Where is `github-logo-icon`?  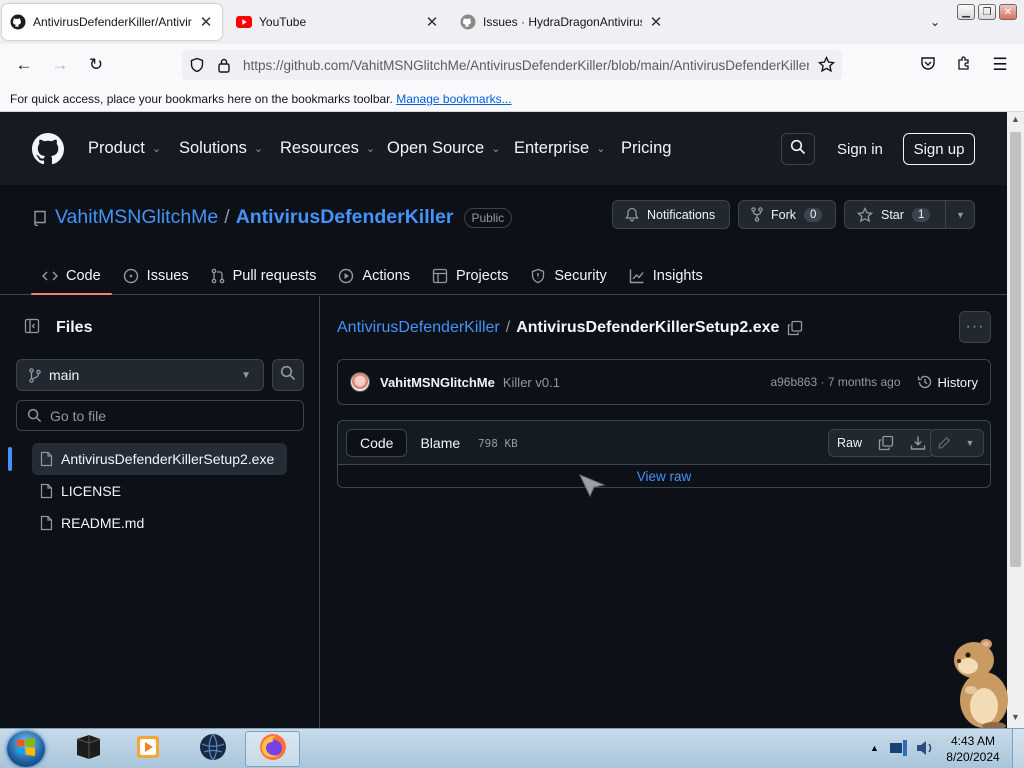
github-logo-icon is located at coordinates (48, 151).